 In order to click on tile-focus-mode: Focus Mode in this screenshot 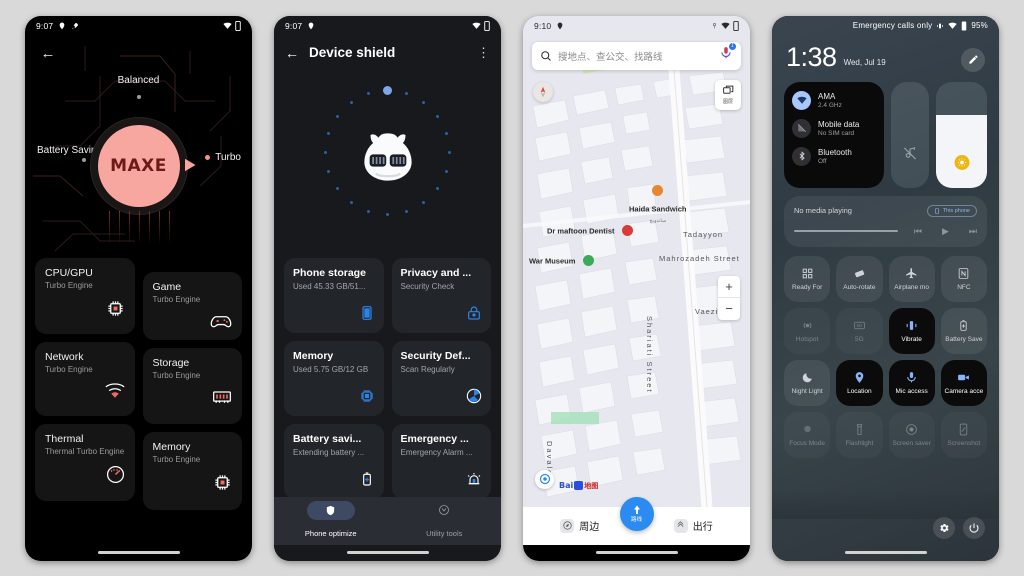, I will do `click(807, 435)`.